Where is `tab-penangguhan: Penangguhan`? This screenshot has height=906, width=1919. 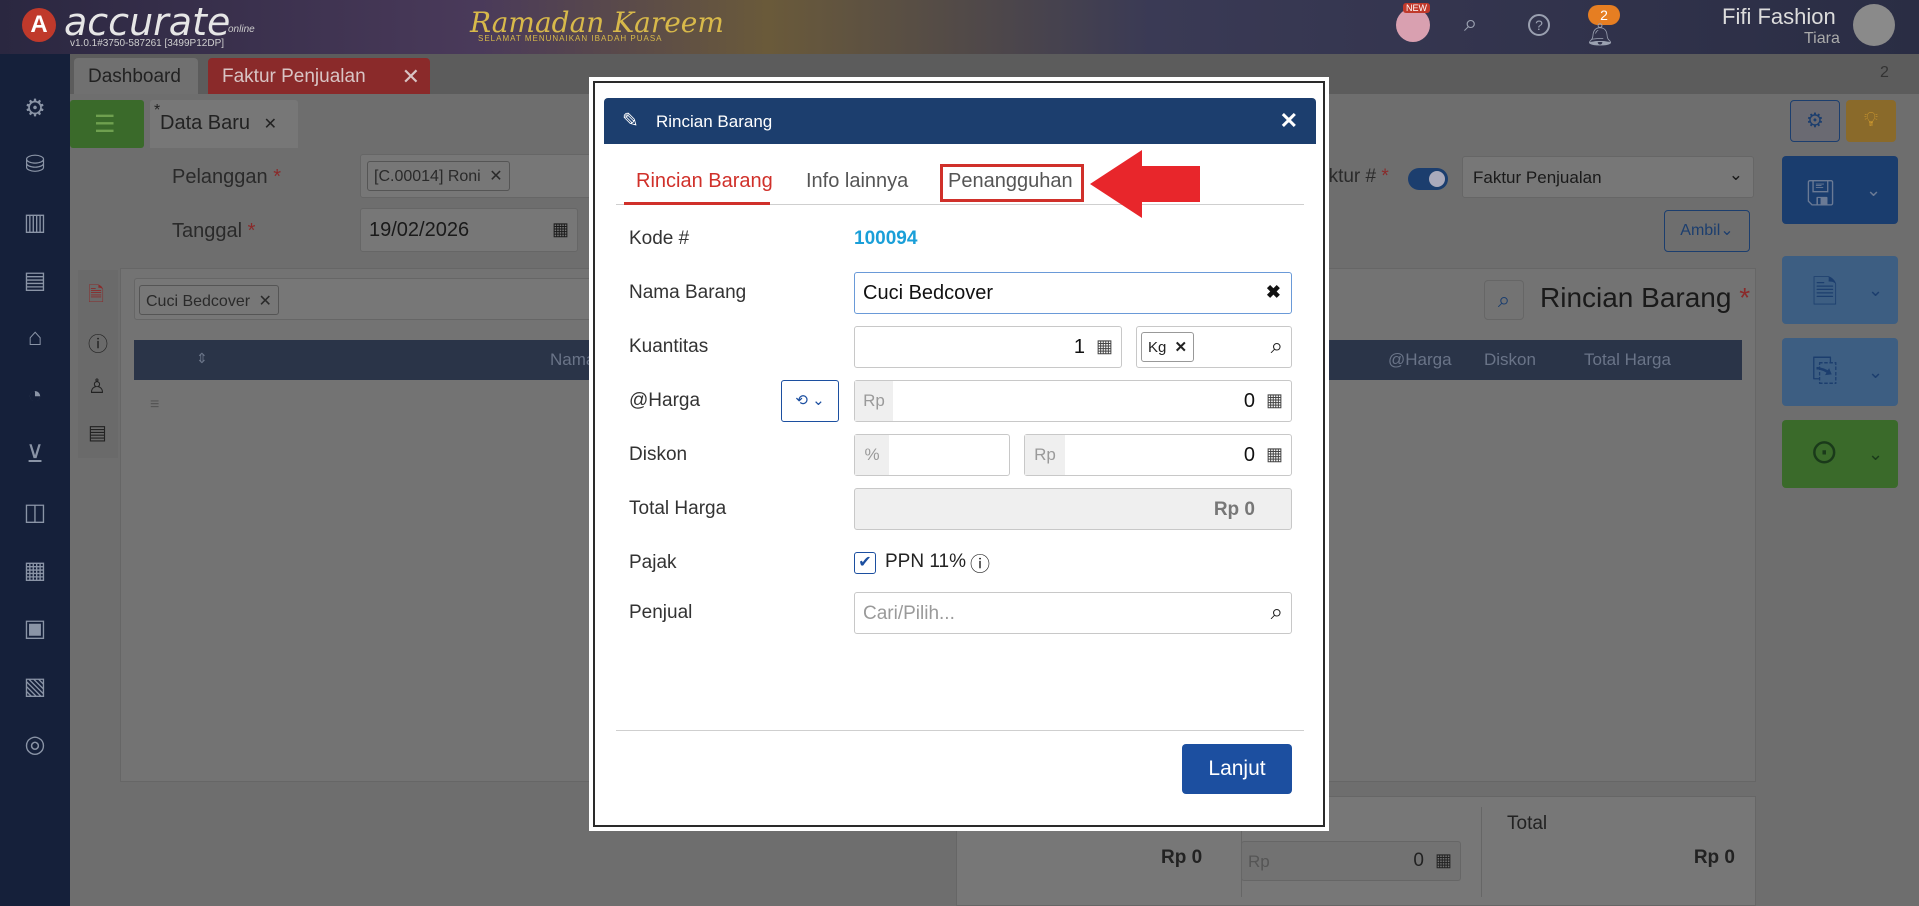
tab-penangguhan: Penangguhan is located at coordinates (1010, 181).